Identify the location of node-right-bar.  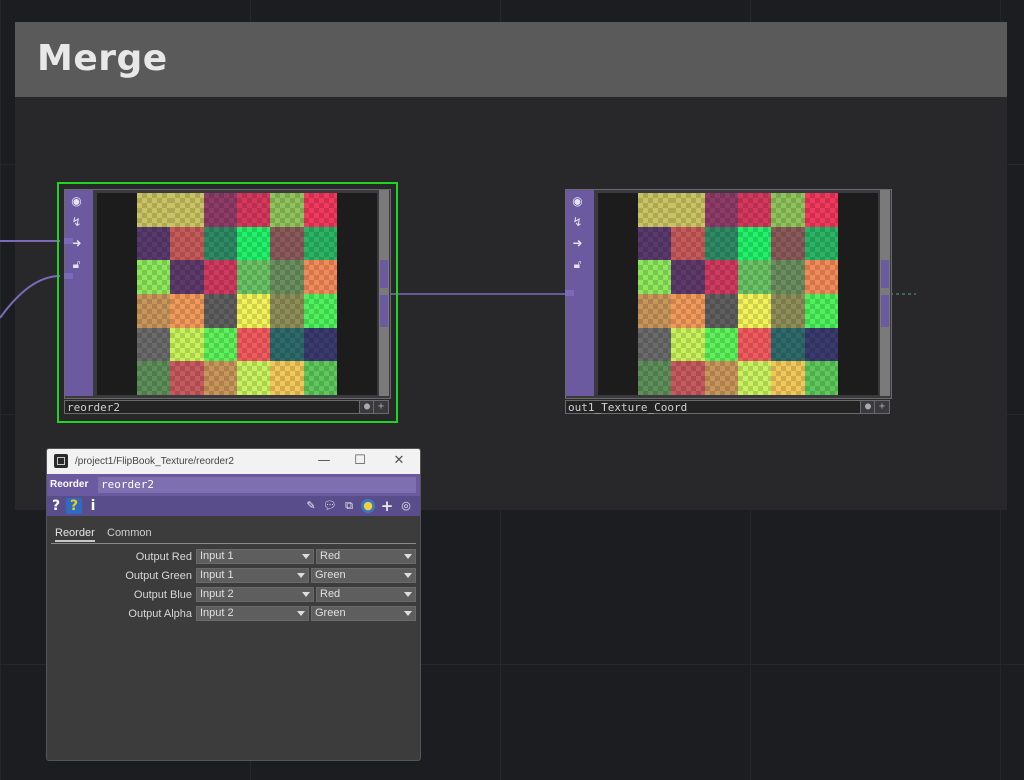
(885, 293).